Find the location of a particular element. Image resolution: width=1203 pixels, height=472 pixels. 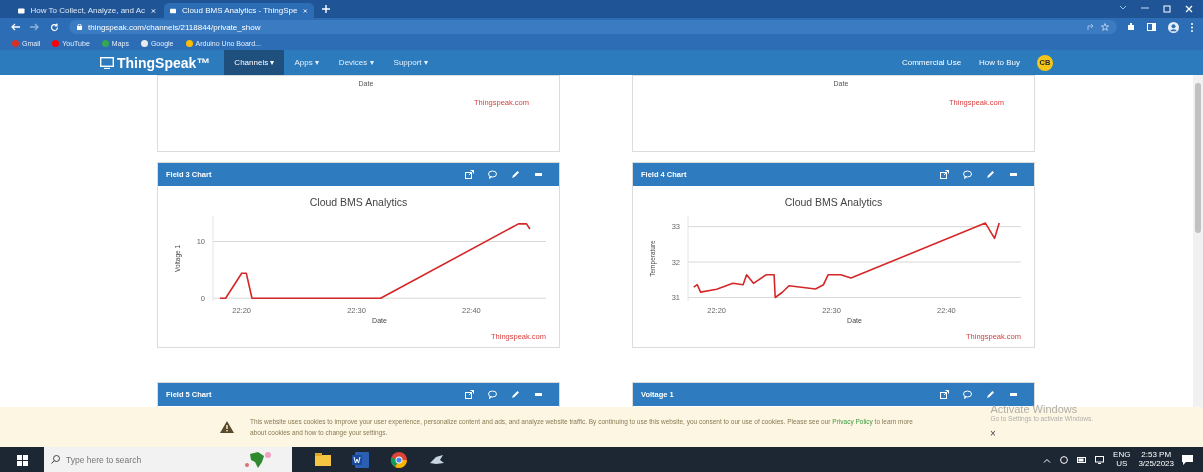

star-icon is located at coordinates (1105, 27).